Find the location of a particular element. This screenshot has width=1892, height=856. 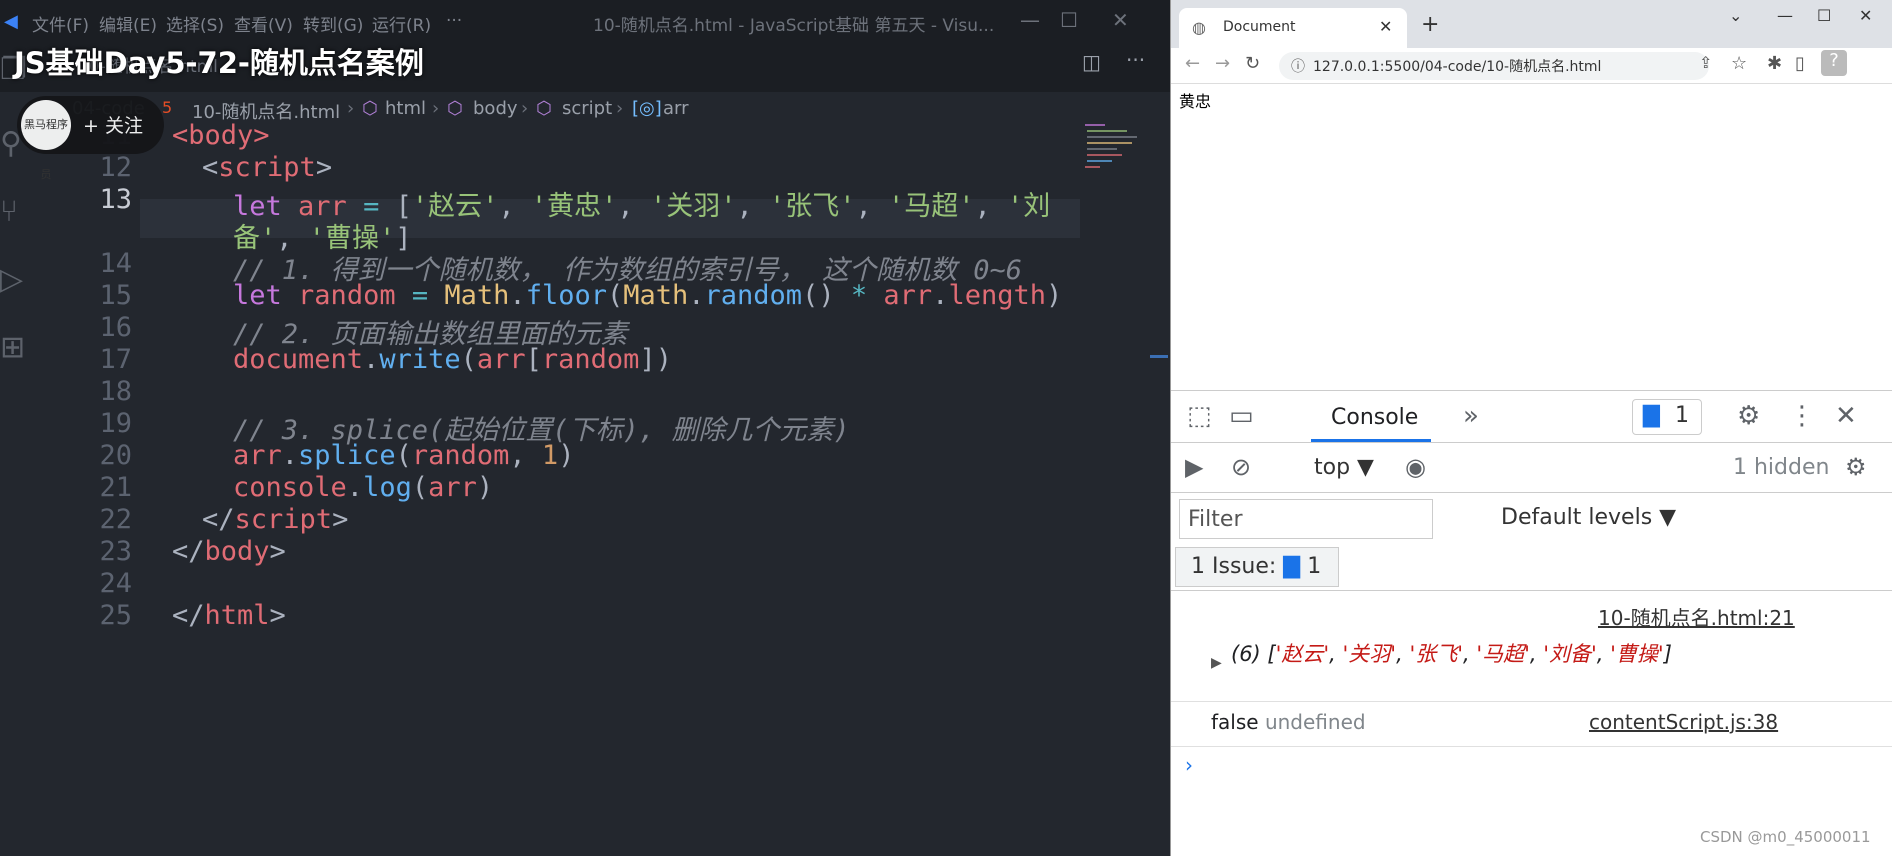

follow-widget: 黑马程序员 + 关注 is located at coordinates (90, 138).